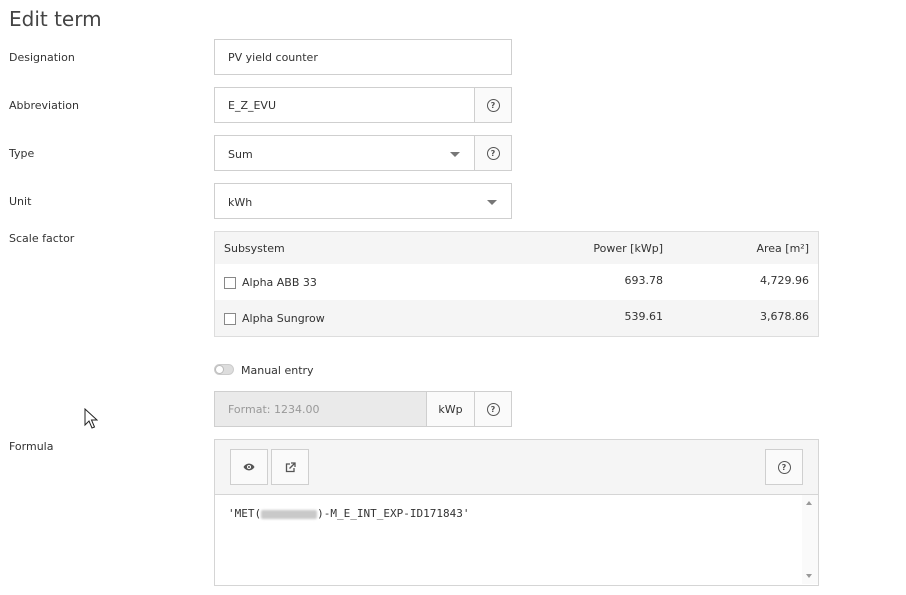 This screenshot has height=595, width=906. Describe the element at coordinates (516, 467) in the screenshot. I see `formula-toolbar: ?` at that location.